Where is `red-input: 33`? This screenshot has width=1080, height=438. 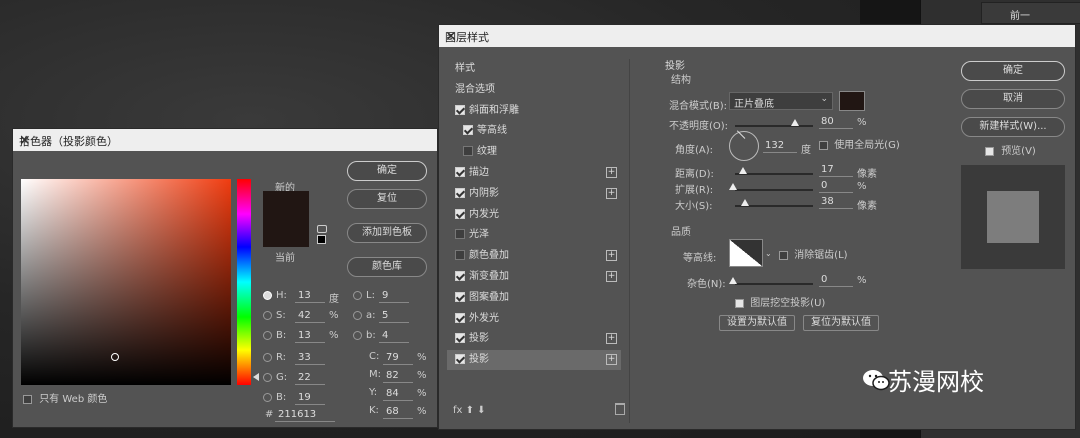 red-input: 33 is located at coordinates (310, 358).